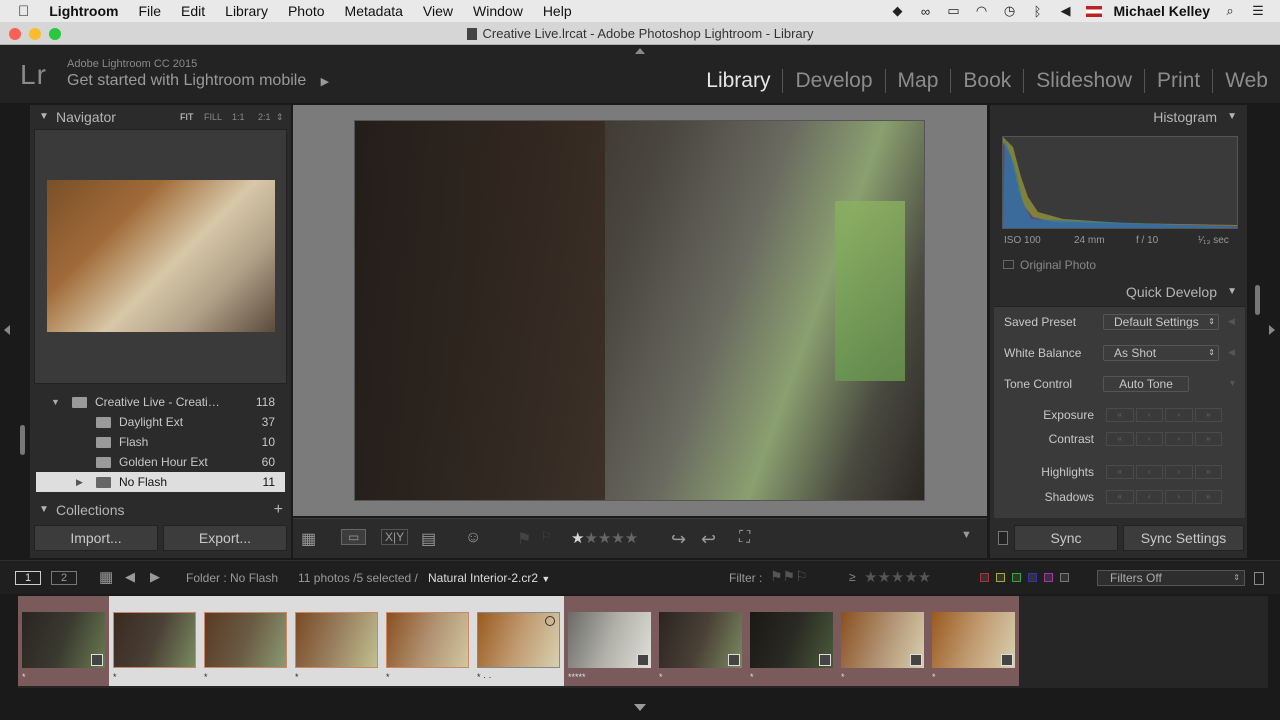  Describe the element at coordinates (1161, 322) in the screenshot. I see `saved-preset-select: Default Settings ⇕` at that location.